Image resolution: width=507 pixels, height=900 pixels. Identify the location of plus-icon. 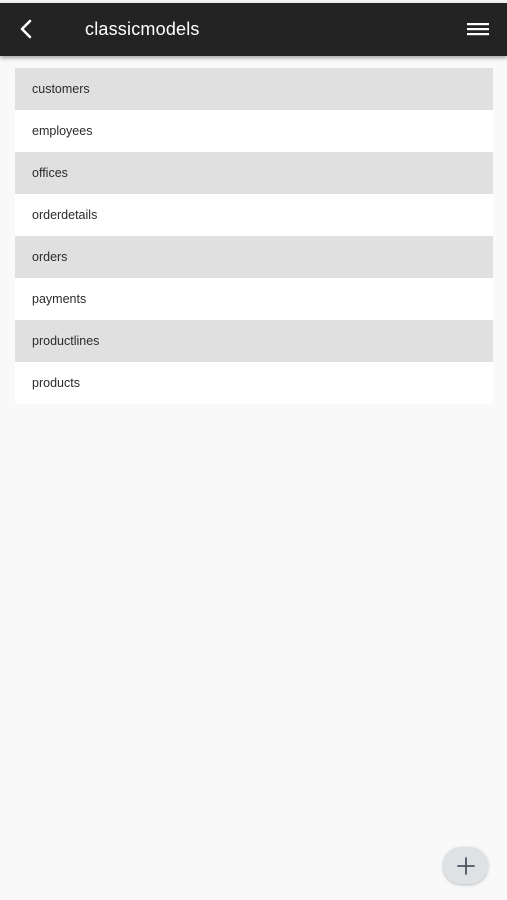
(465, 865).